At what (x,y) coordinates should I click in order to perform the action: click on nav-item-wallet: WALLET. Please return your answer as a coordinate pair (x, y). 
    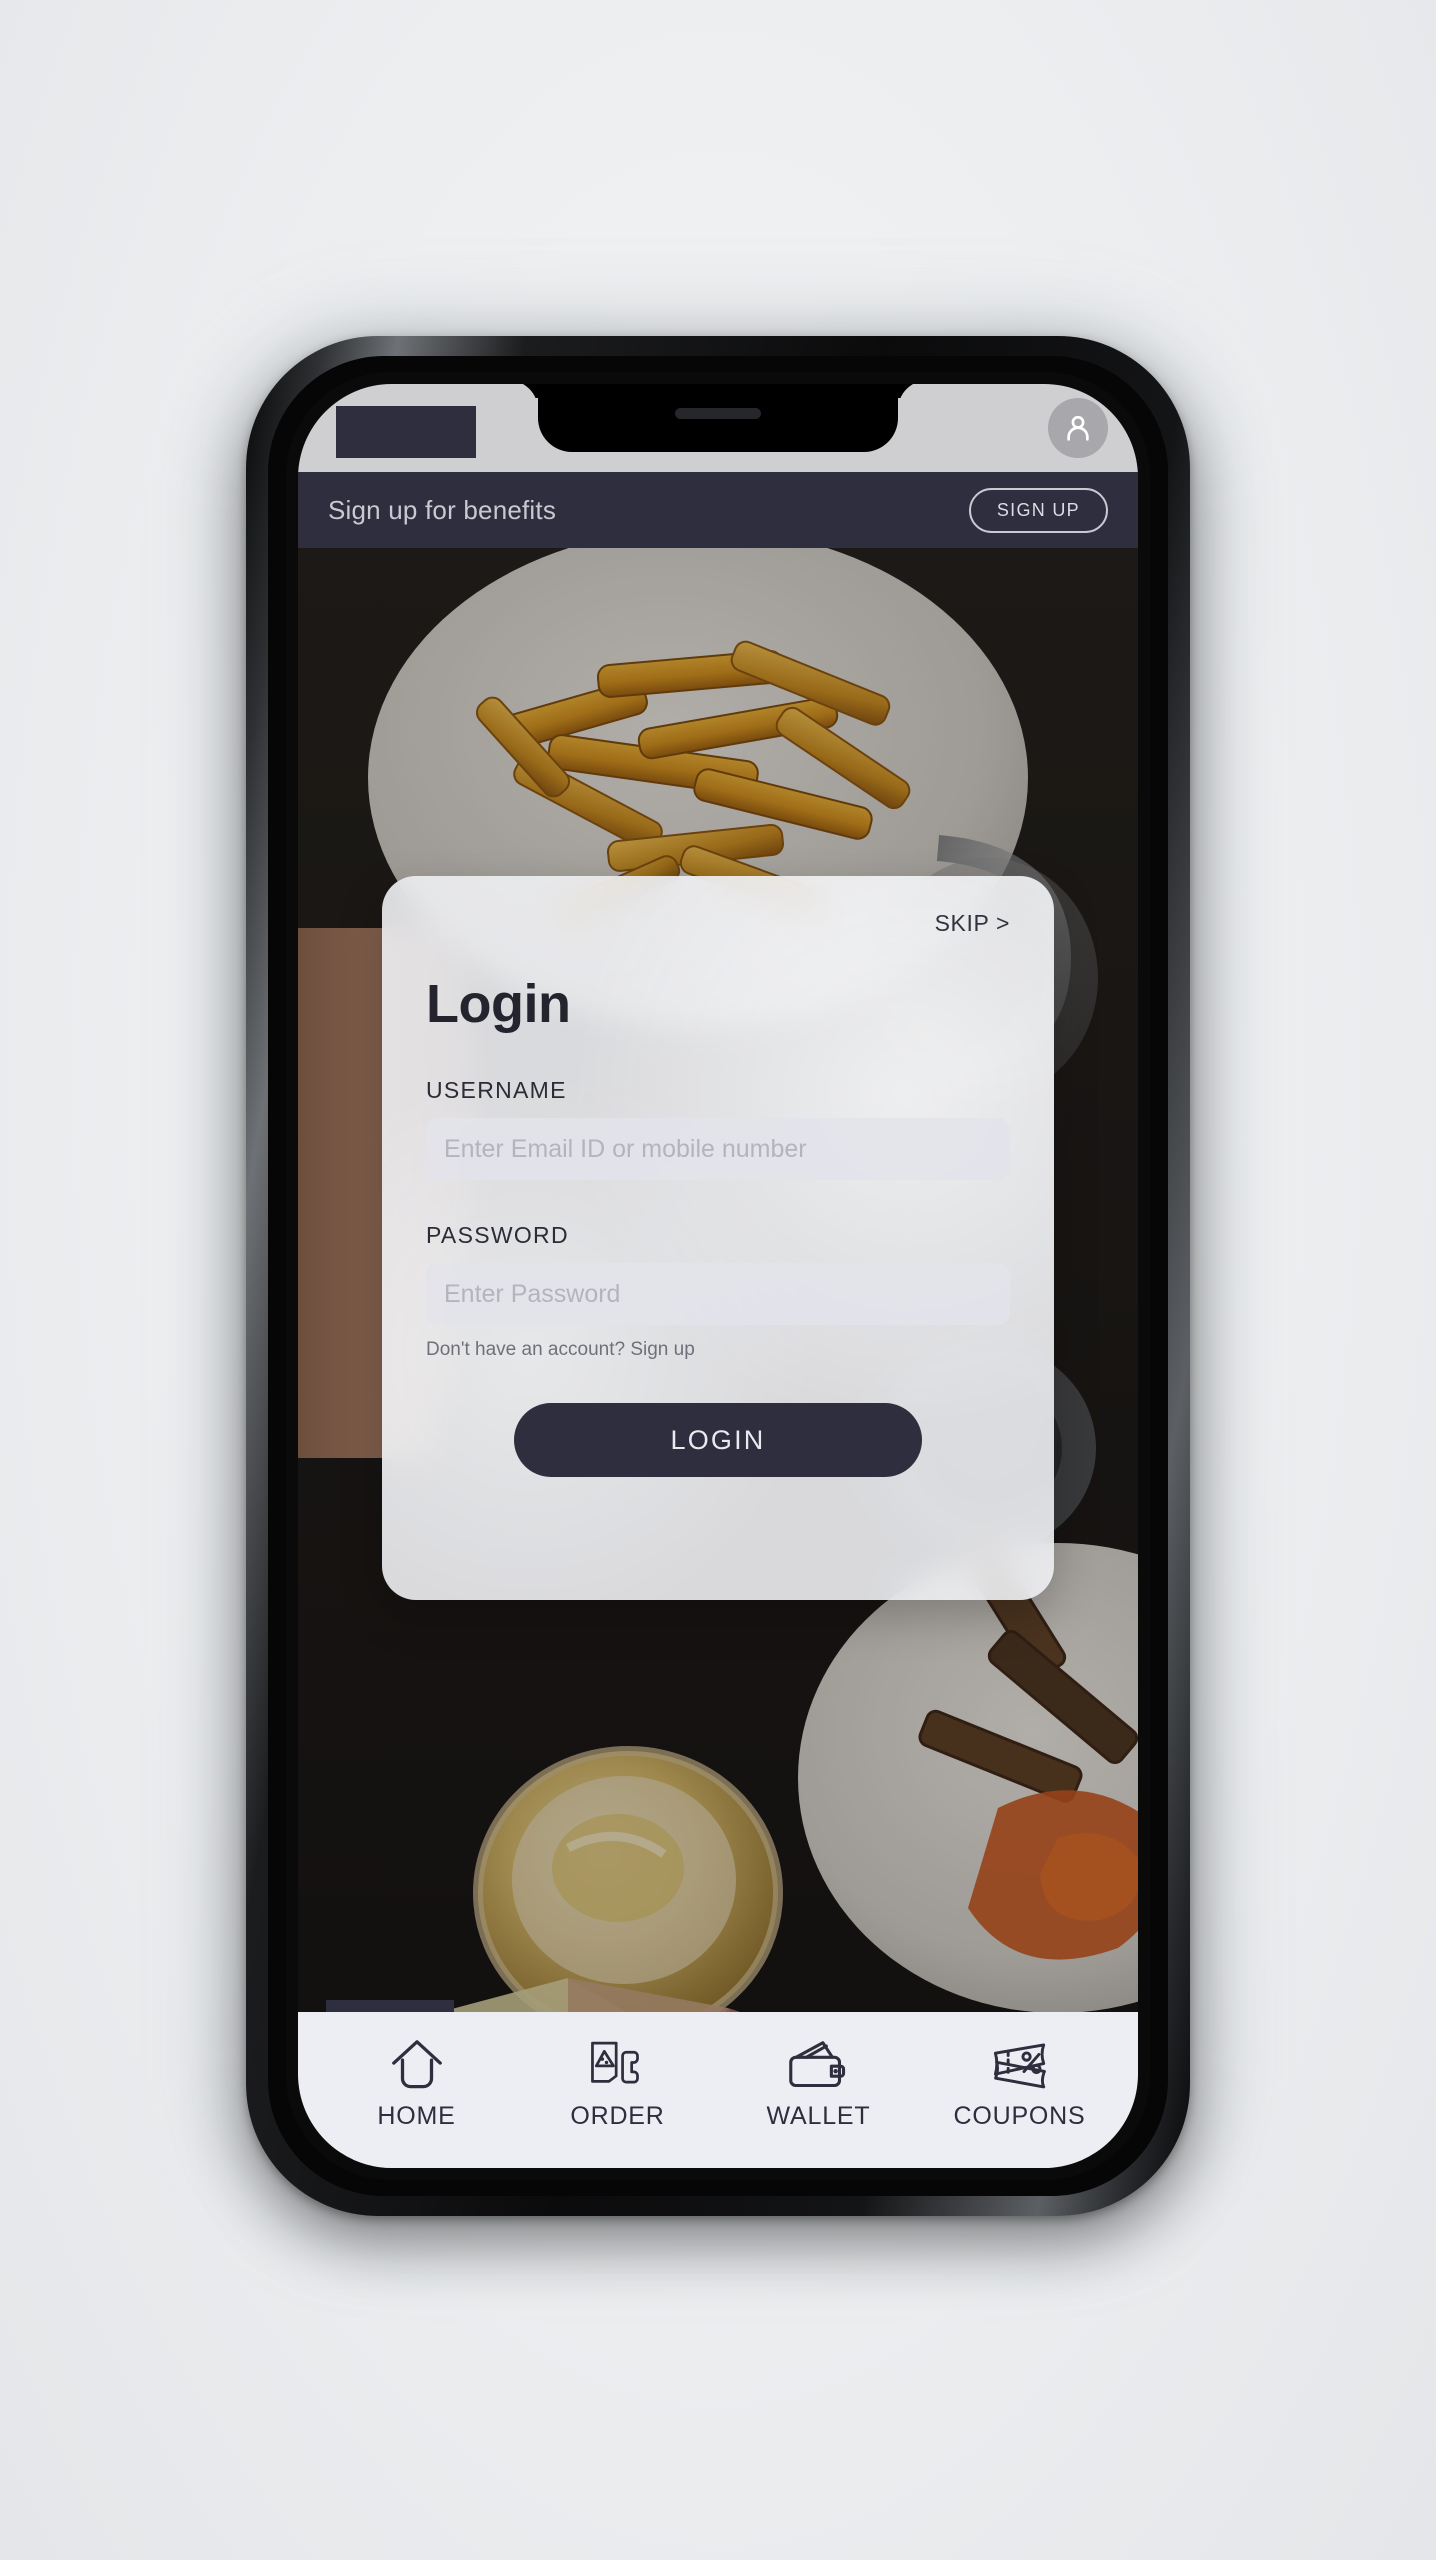
    Looking at the image, I should click on (818, 2083).